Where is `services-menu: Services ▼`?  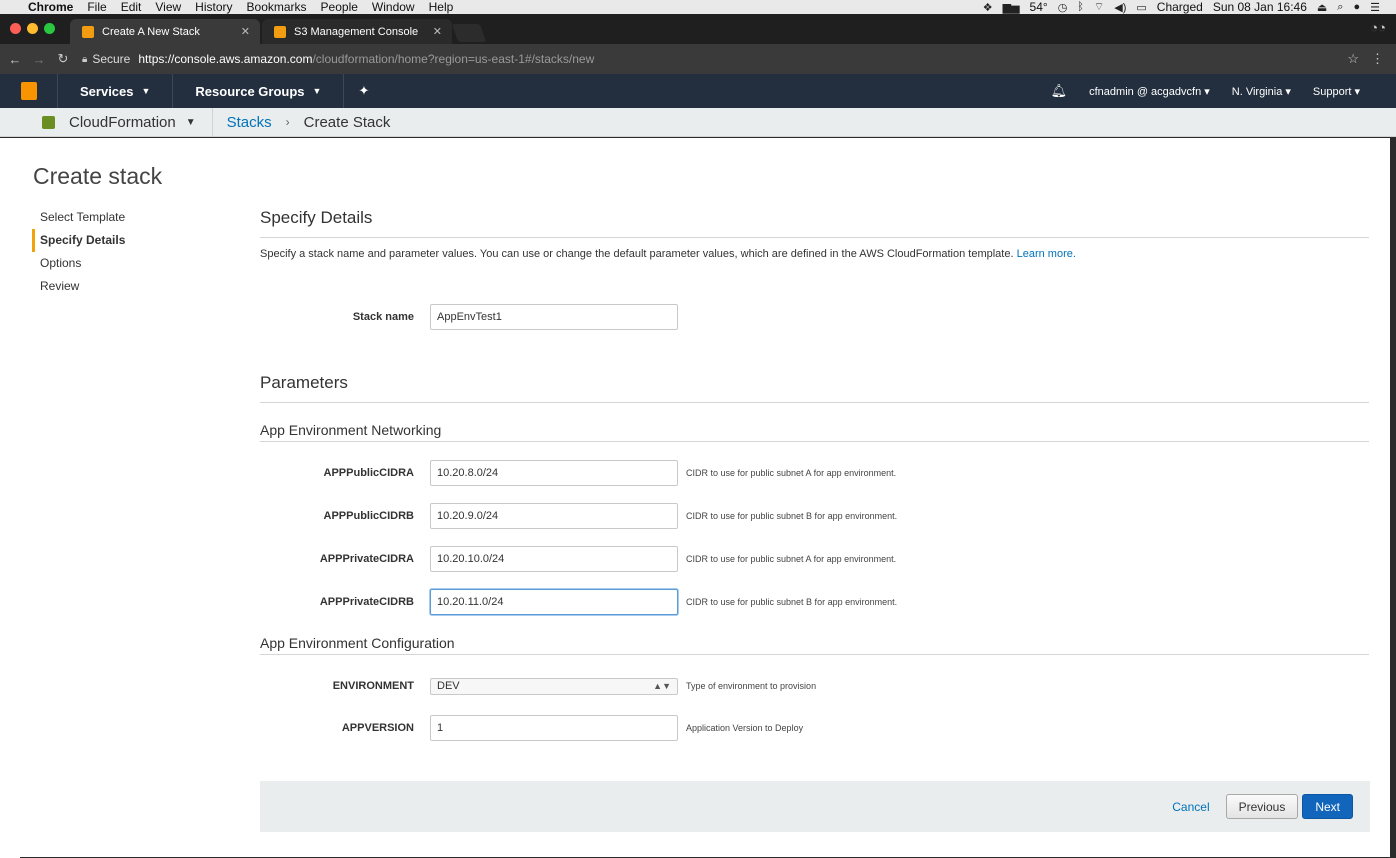 services-menu: Services ▼ is located at coordinates (116, 91).